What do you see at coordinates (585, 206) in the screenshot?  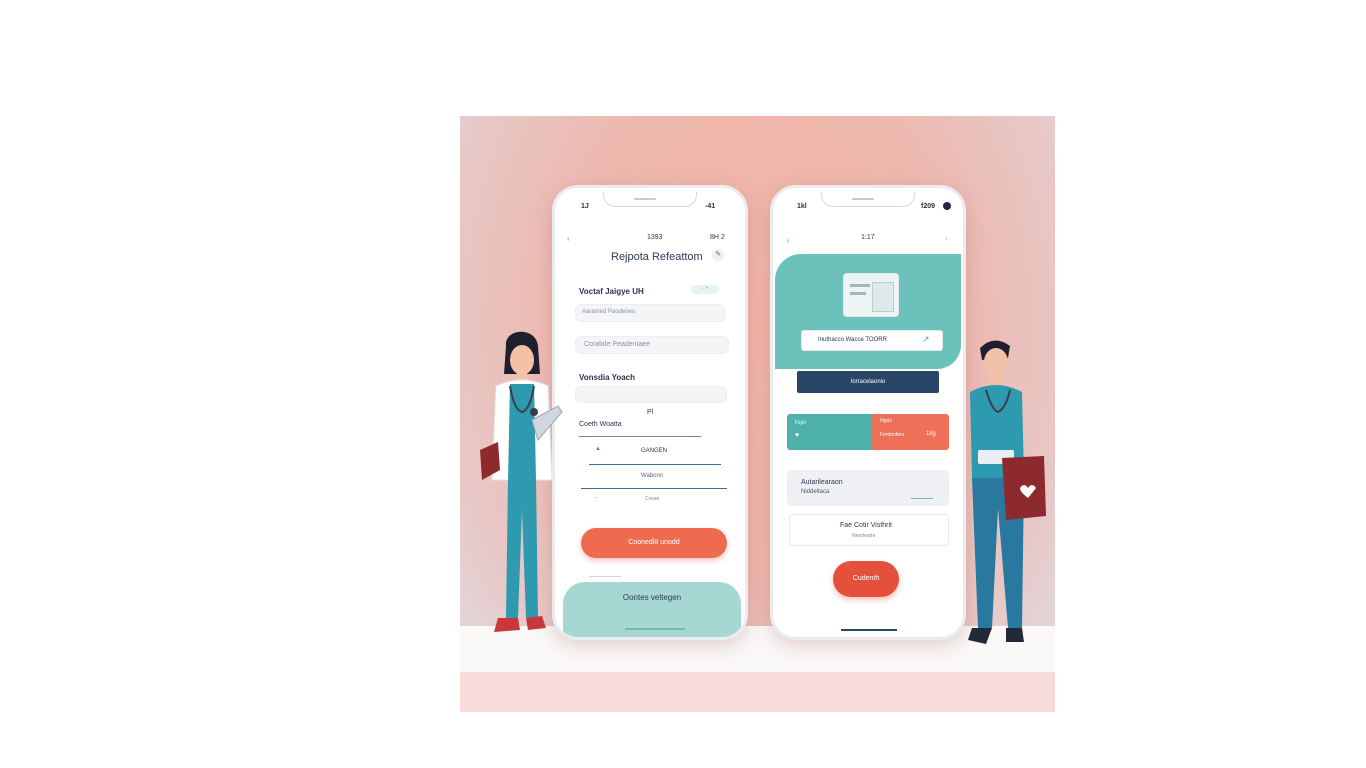 I see `status-time: 1J` at bounding box center [585, 206].